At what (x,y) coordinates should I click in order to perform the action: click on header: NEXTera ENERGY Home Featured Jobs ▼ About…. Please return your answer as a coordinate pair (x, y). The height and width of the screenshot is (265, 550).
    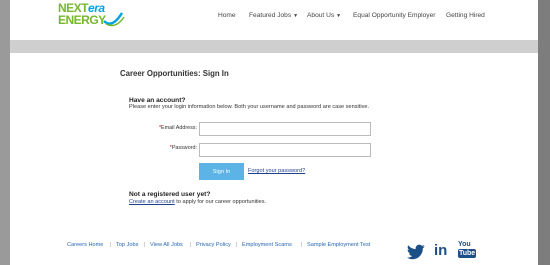
    Looking at the image, I should click on (274, 20).